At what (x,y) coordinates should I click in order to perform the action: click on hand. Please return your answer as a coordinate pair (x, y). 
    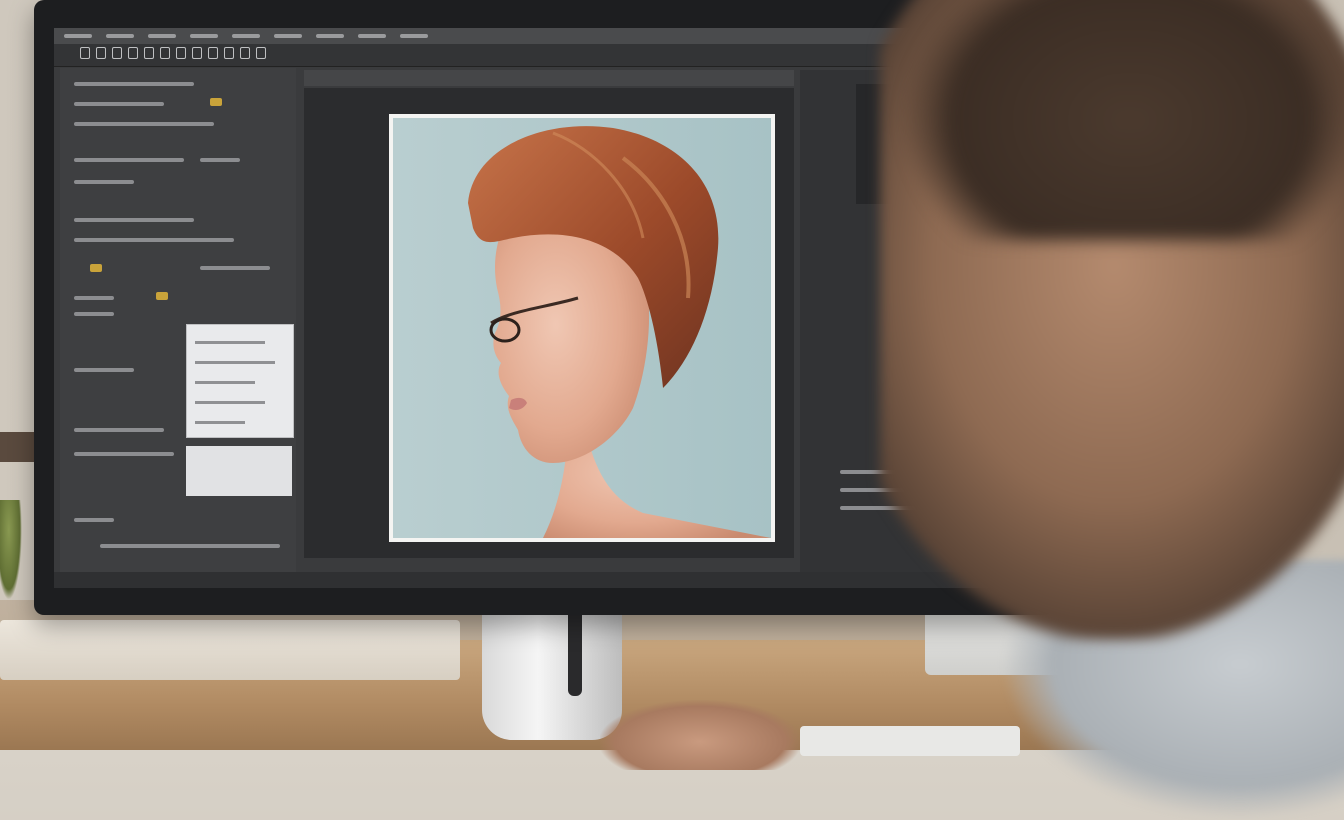
    Looking at the image, I should click on (700, 735).